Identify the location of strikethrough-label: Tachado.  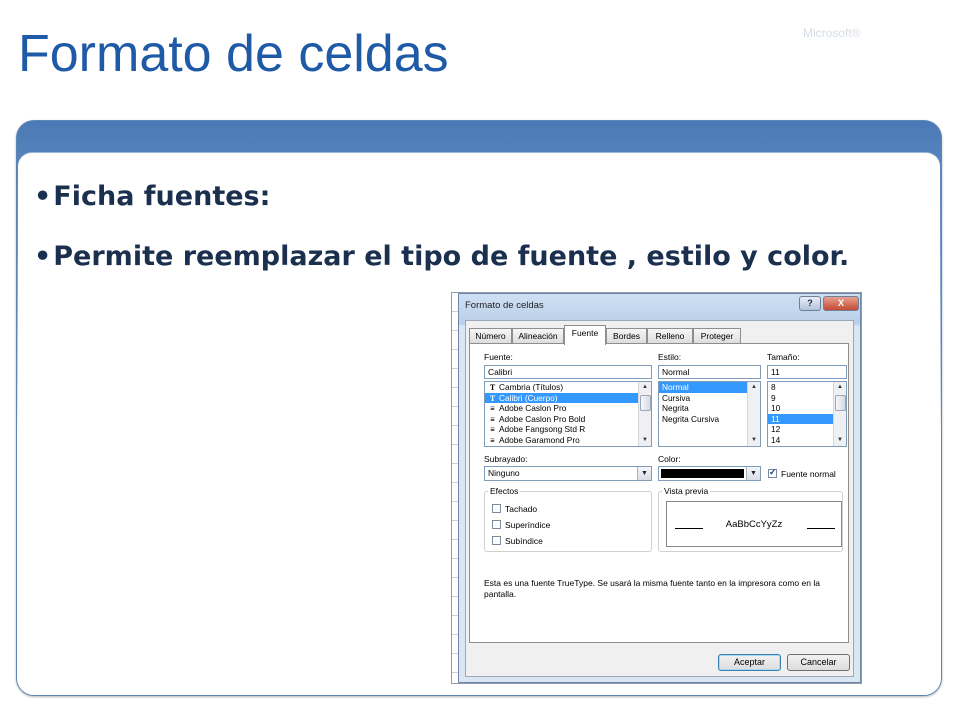
(521, 509).